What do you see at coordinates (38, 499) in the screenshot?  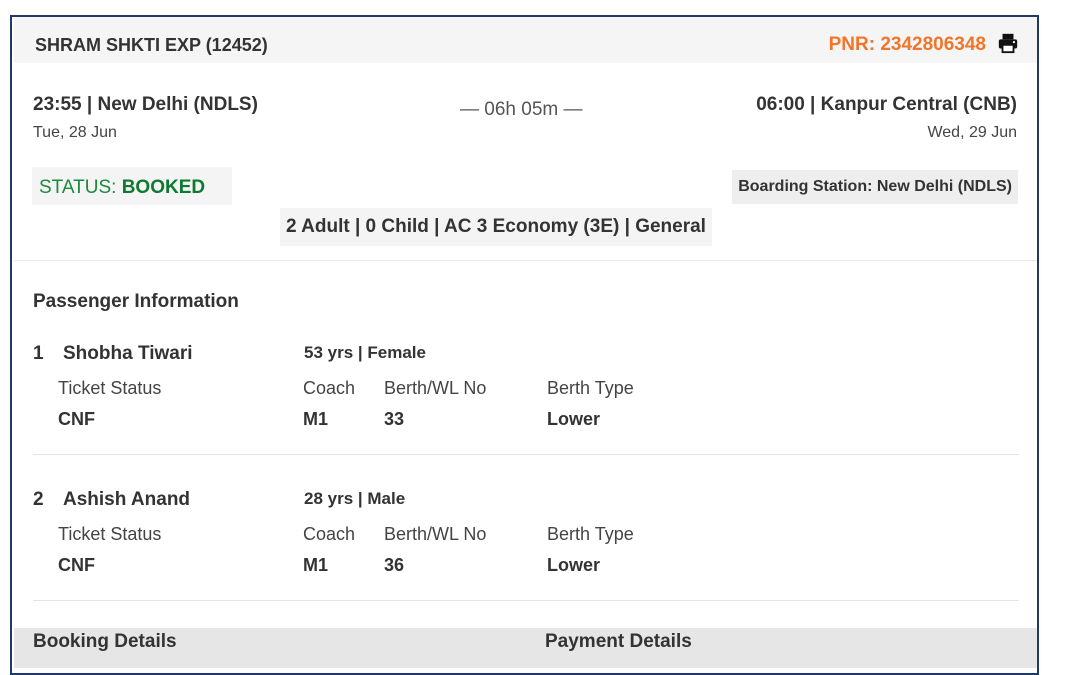 I see `passenger-number: 2` at bounding box center [38, 499].